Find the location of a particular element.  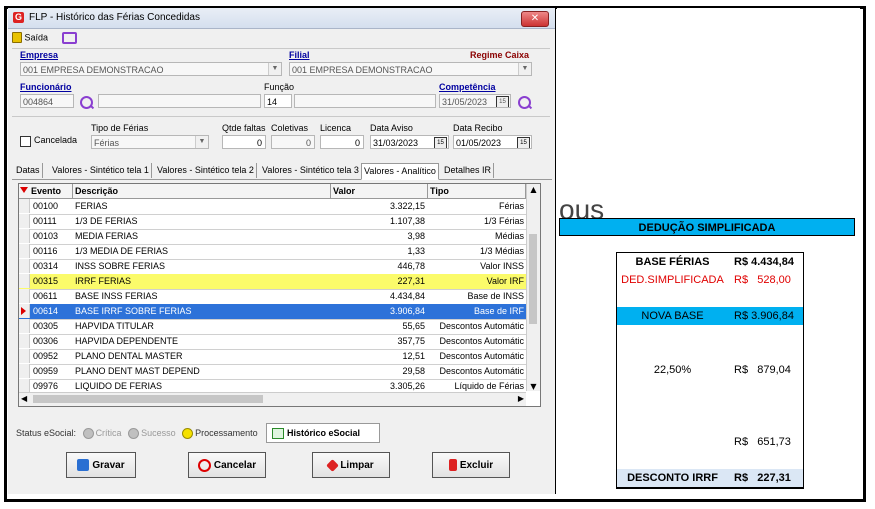

funcao-input: 14 is located at coordinates (278, 101).